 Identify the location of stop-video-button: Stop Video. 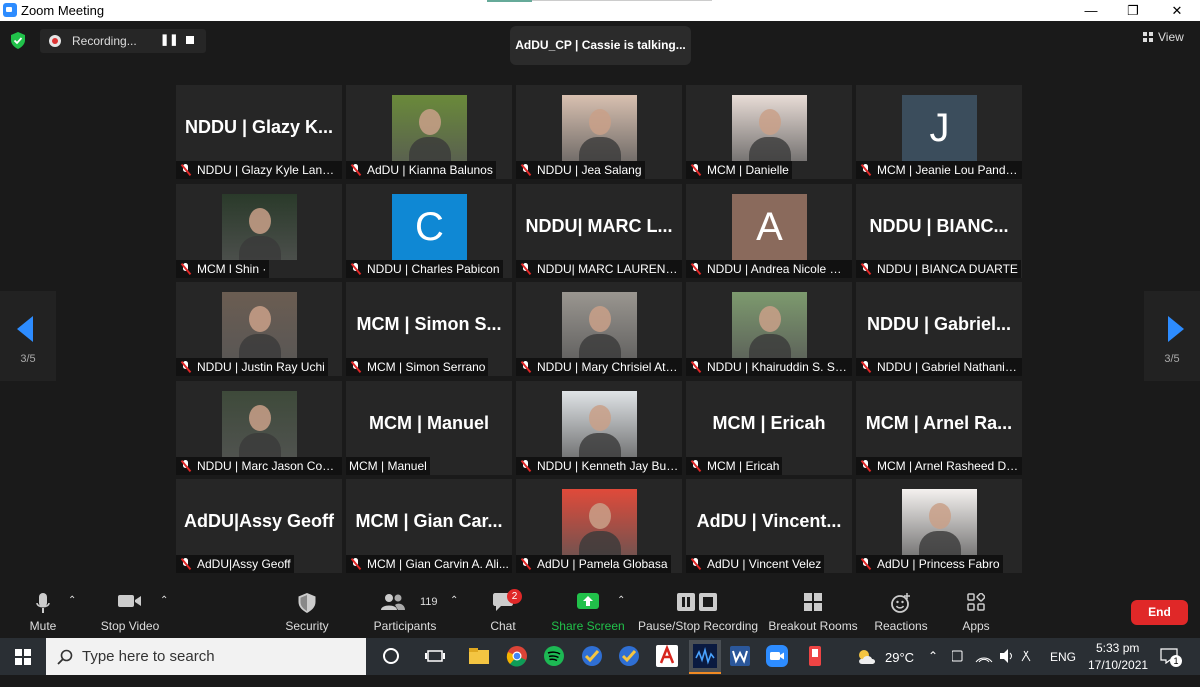
(130, 609).